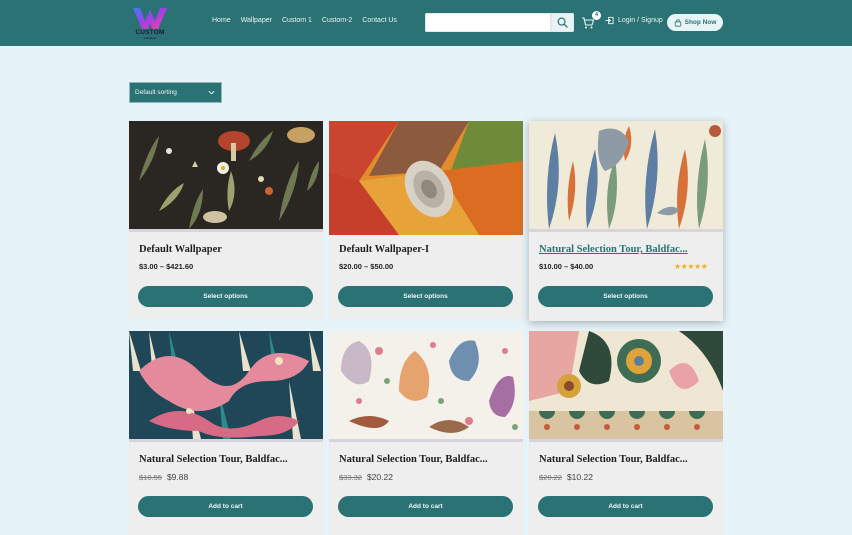 The height and width of the screenshot is (535, 852). I want to click on login-label: Login / Signup, so click(640, 20).